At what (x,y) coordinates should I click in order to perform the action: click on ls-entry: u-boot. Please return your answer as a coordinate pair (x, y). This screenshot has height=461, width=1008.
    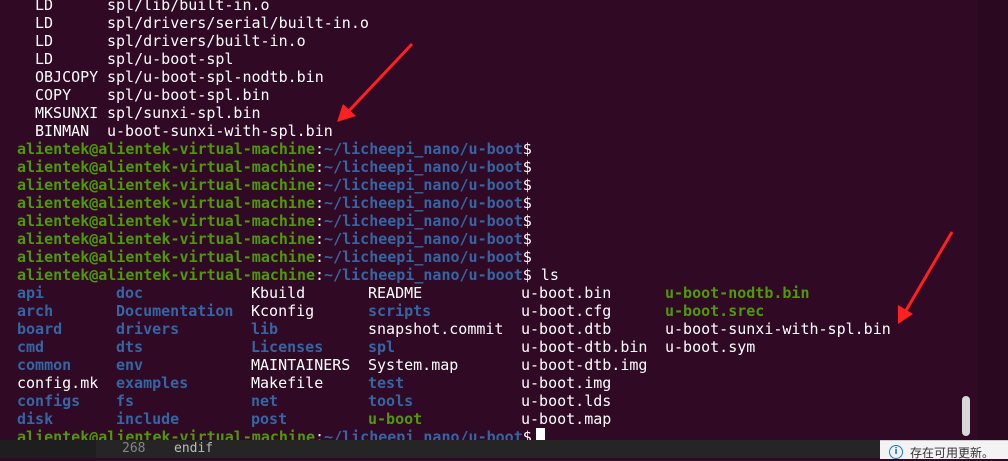
    Looking at the image, I should click on (395, 419).